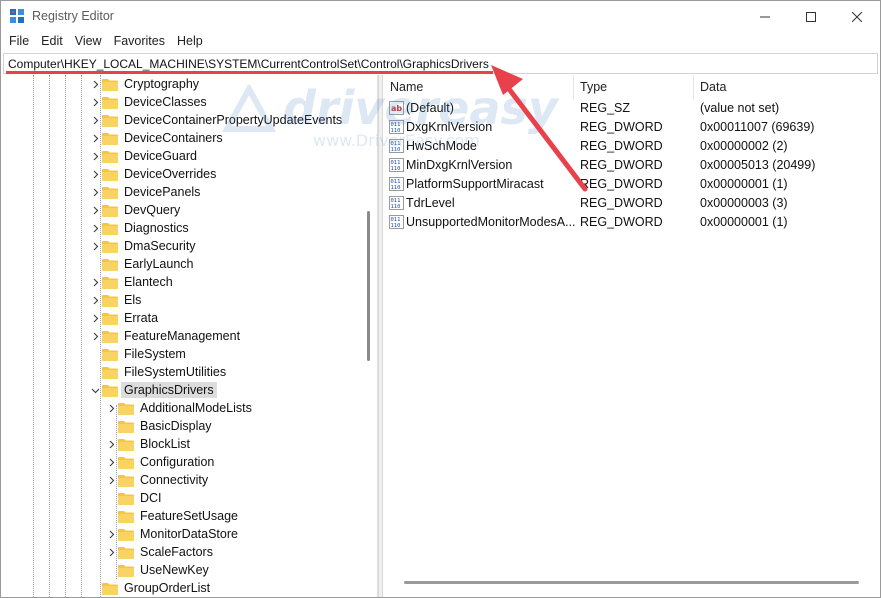 This screenshot has width=881, height=598. Describe the element at coordinates (140, 228) in the screenshot. I see `tree-item: Diagnostics` at that location.